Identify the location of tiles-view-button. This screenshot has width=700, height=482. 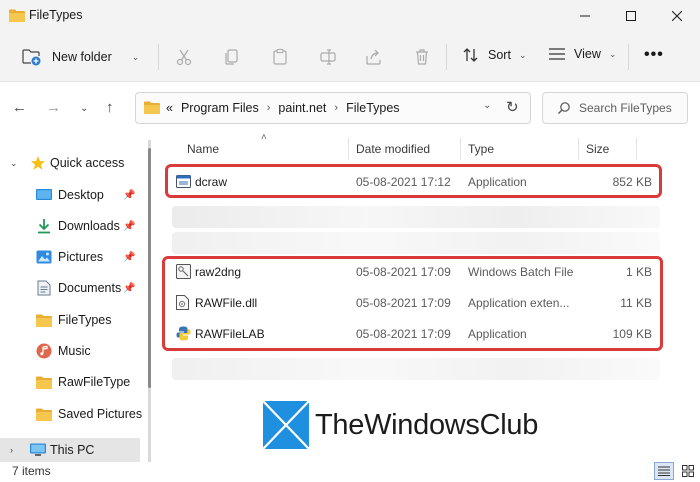
(688, 471).